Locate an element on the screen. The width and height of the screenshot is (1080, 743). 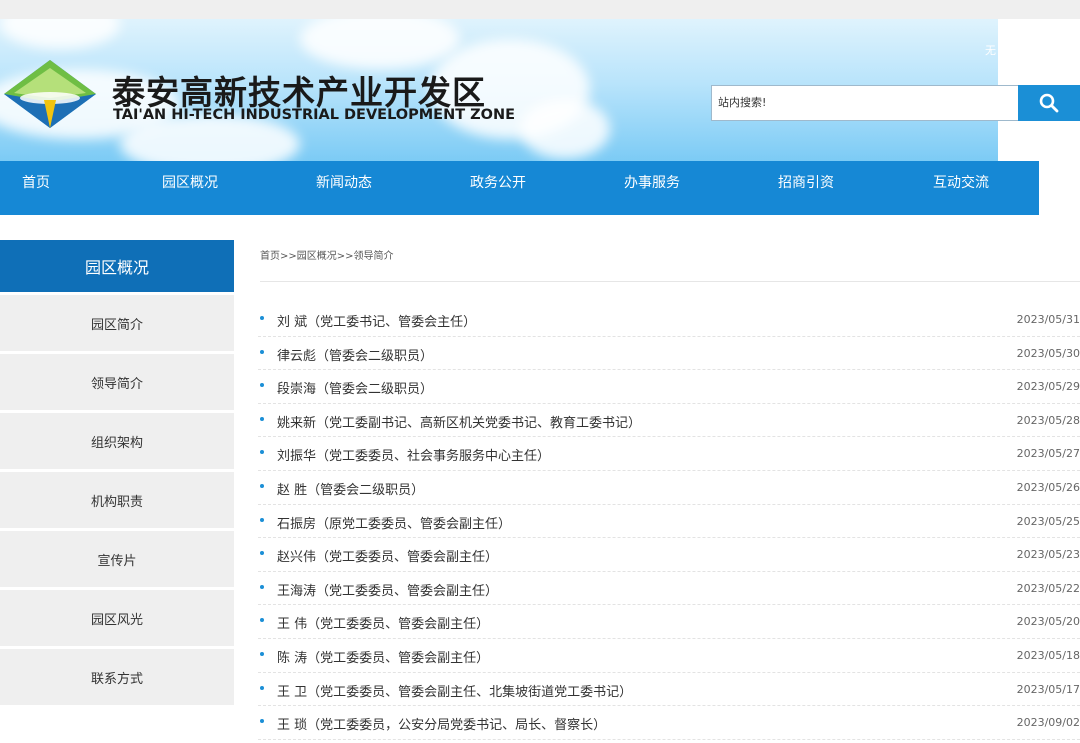
list-item-date: 2023/05/25 is located at coordinates (1048, 521).